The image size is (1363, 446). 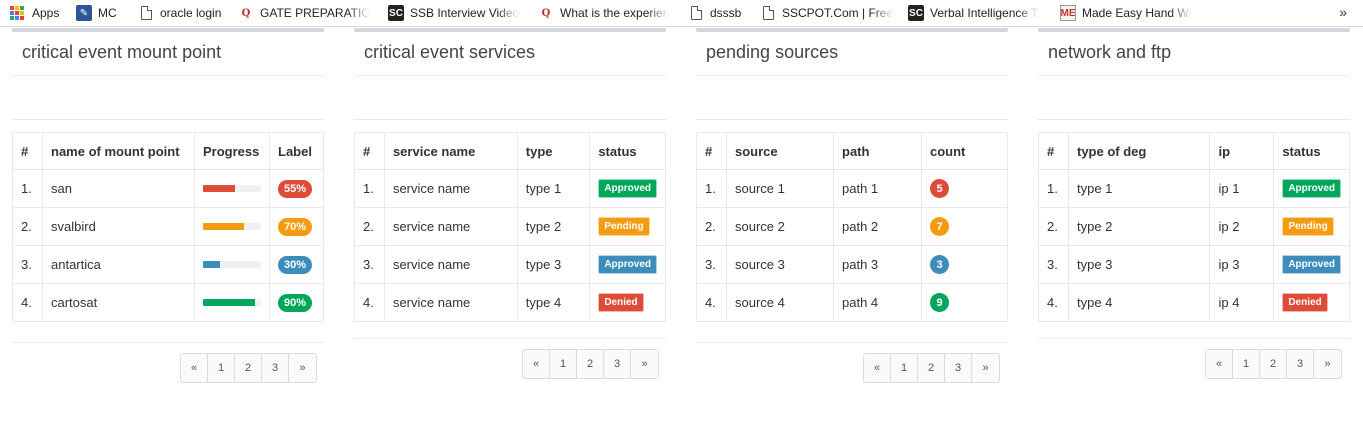 I want to click on table-row: 2. svalbird 70%, so click(x=168, y=226).